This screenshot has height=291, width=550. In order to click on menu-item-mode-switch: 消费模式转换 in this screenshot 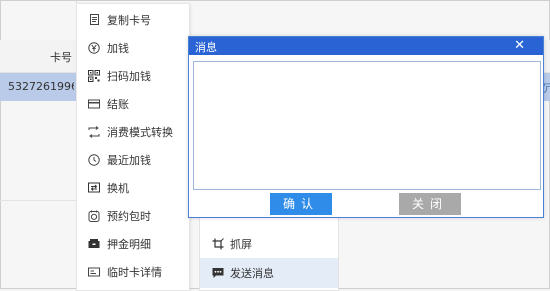, I will do `click(133, 132)`.